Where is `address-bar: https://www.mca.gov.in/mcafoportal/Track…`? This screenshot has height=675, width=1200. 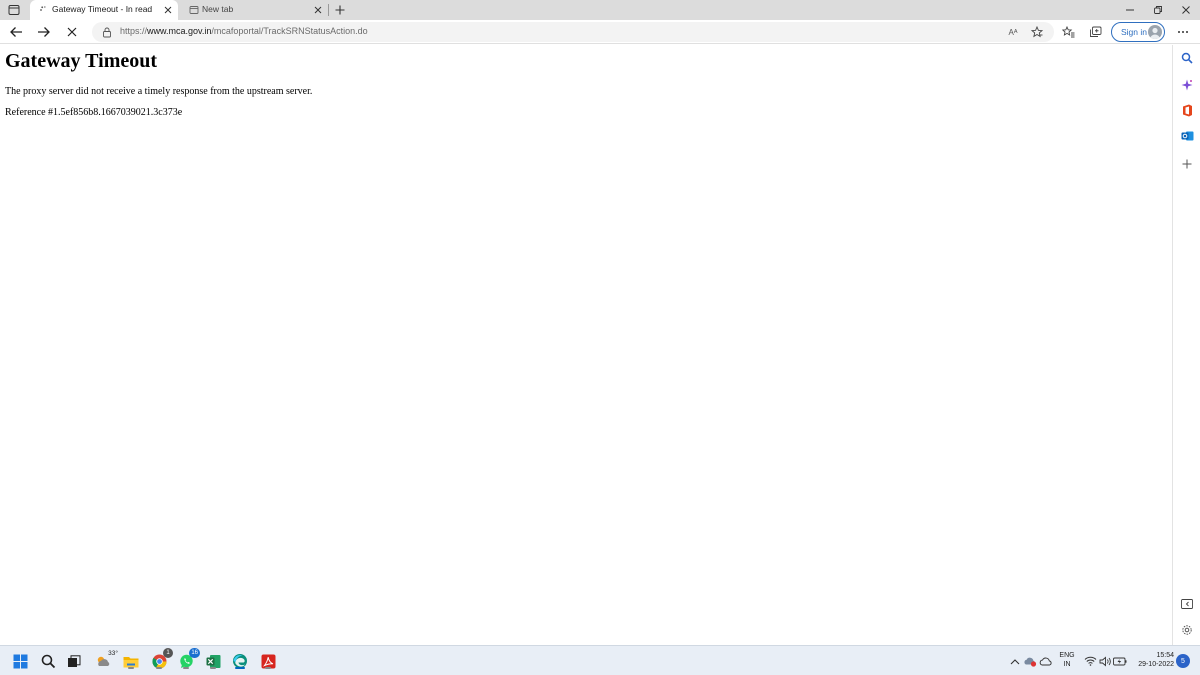
address-bar: https://www.mca.gov.in/mcafoportal/Track… is located at coordinates (573, 32).